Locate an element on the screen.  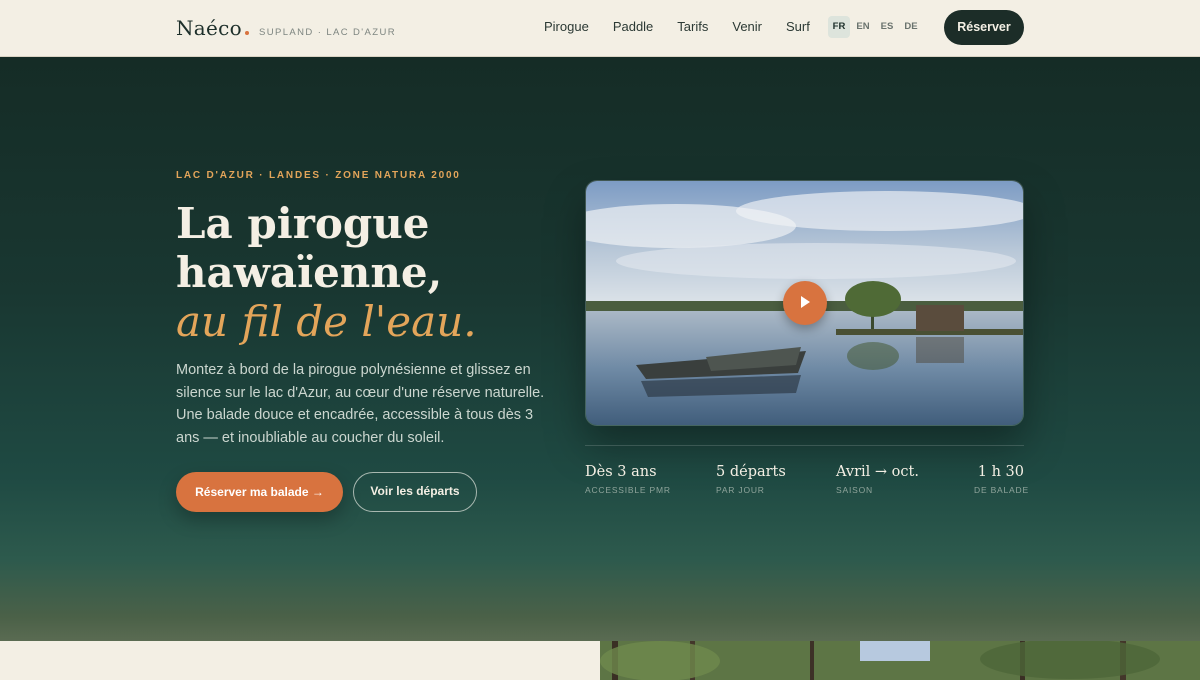
play-icon is located at coordinates (805, 303).